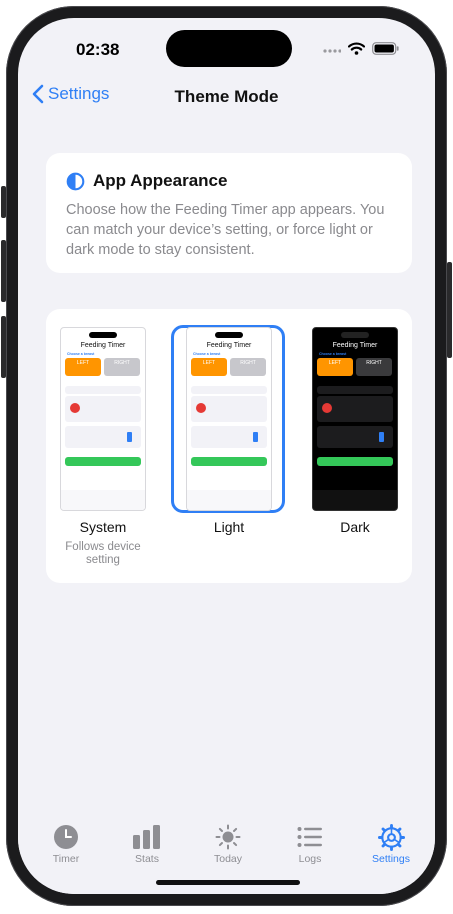  Describe the element at coordinates (146, 837) in the screenshot. I see `bar-chart-icon` at that location.